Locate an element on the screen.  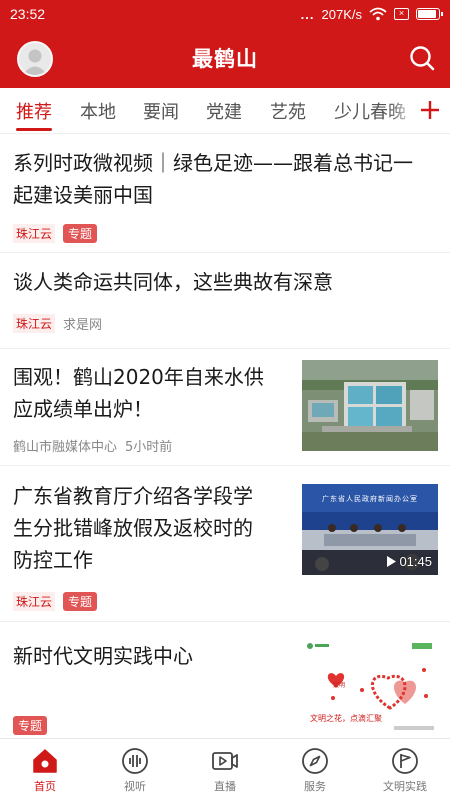
source-label: 鹤山市融媒体中心 is located at coordinates (65, 447).